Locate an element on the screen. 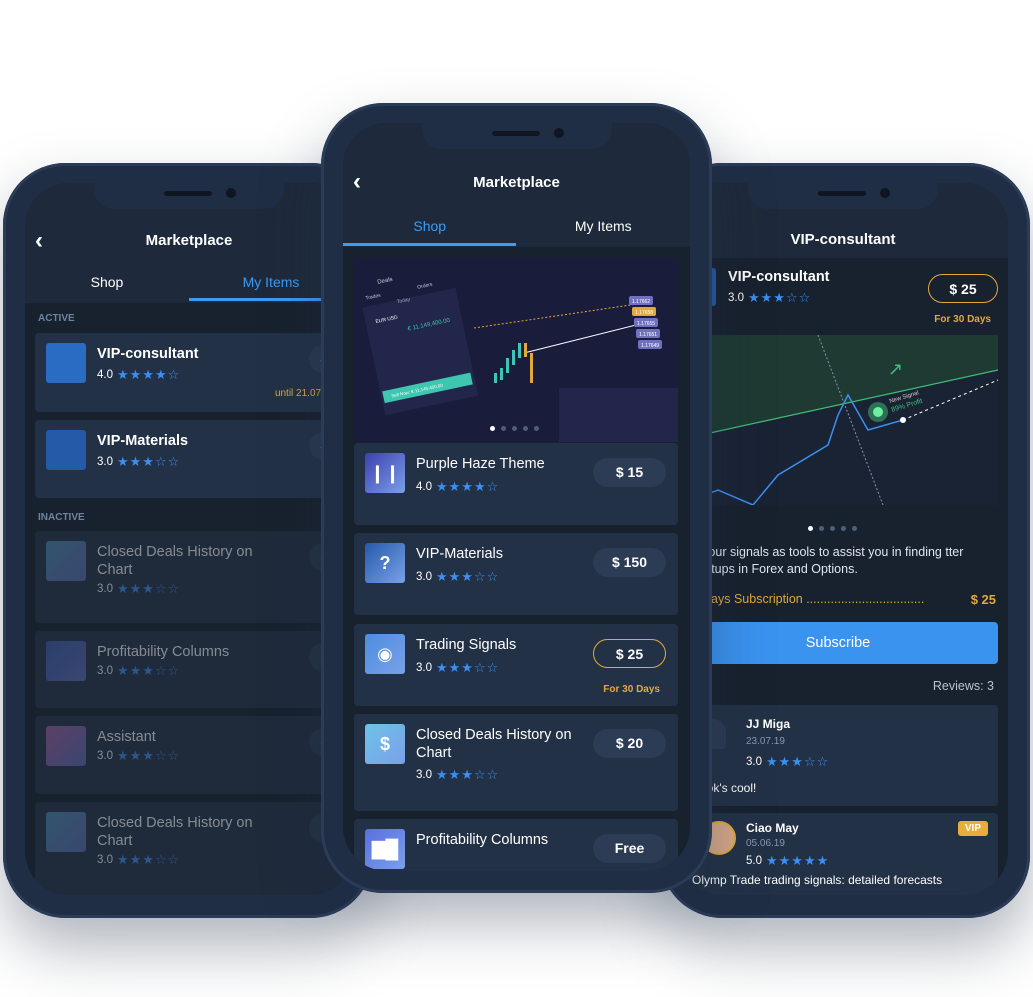 The width and height of the screenshot is (1033, 997). review-date: 05.06.19 is located at coordinates (765, 843).